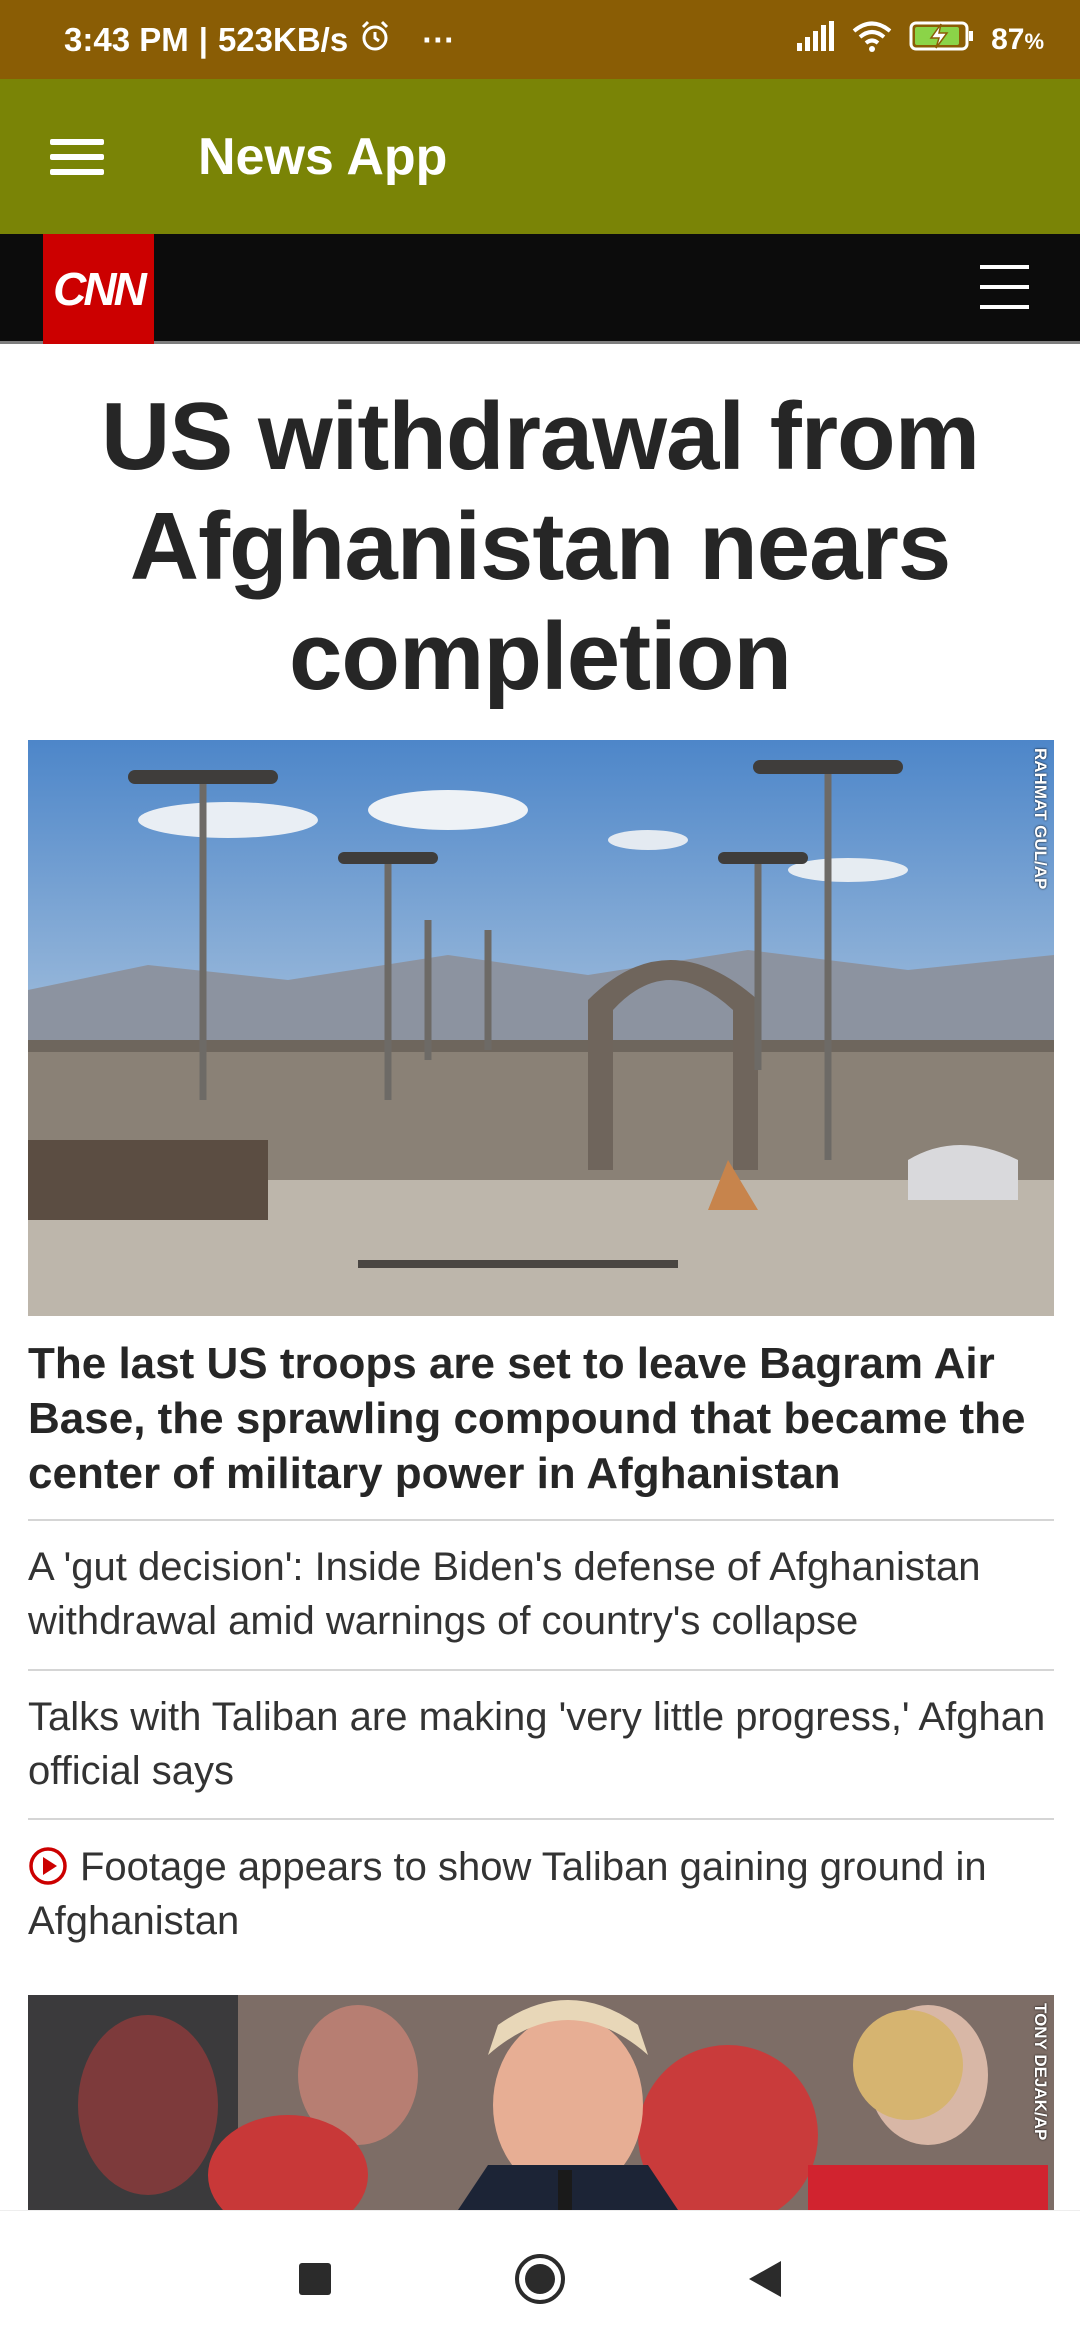 Image resolution: width=1080 pixels, height=2340 pixels. I want to click on status-dots: ···, so click(439, 39).